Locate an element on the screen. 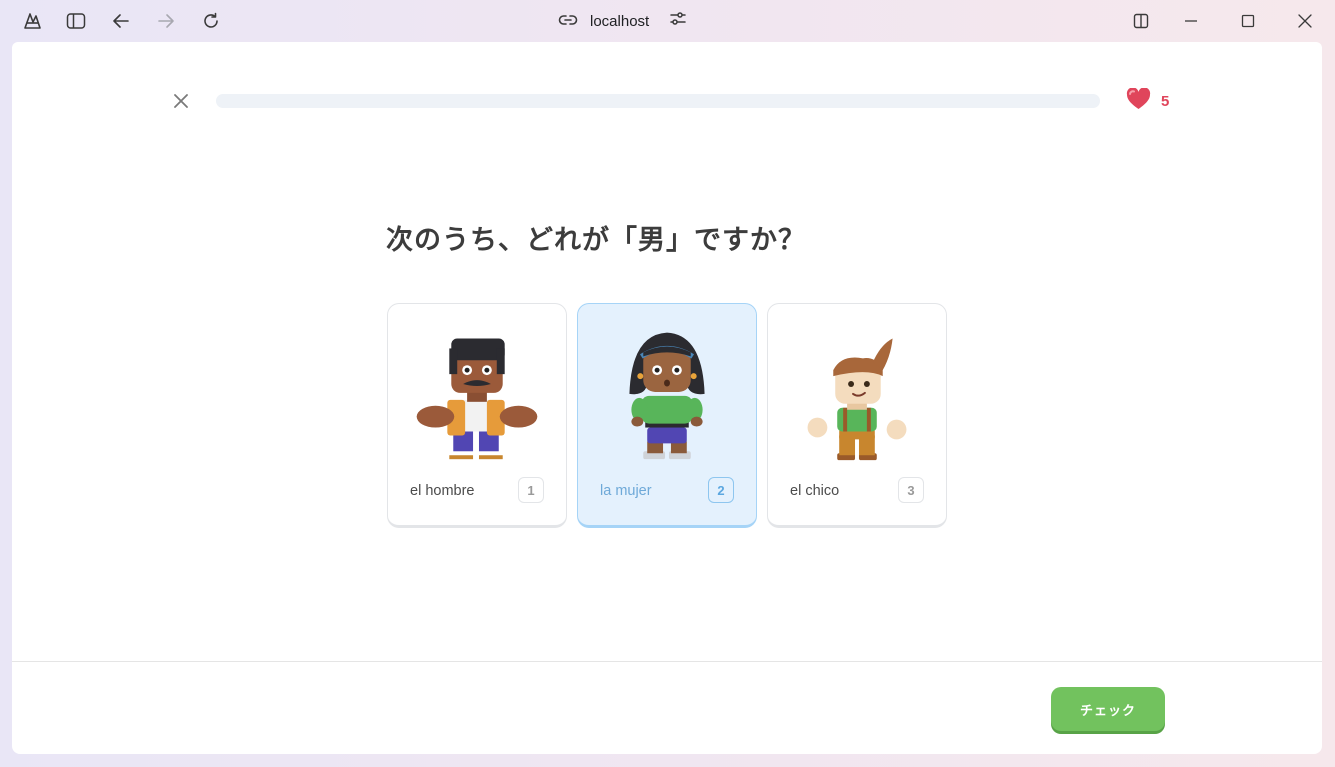  quit-lesson-icon is located at coordinates (181, 101).